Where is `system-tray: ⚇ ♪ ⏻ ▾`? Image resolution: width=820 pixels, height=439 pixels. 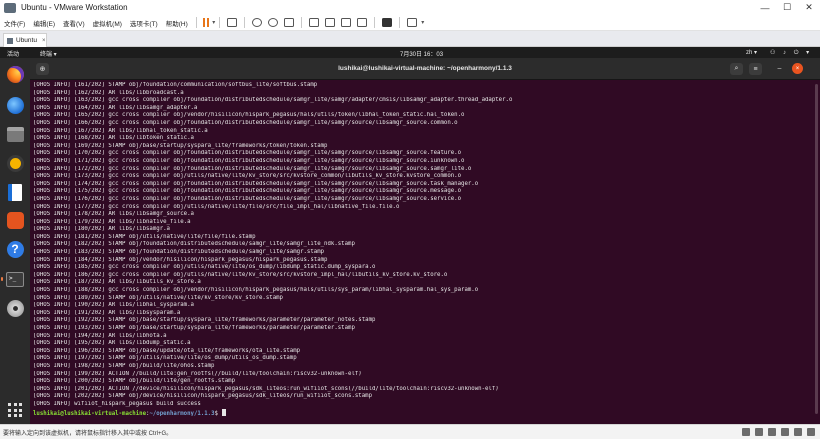 system-tray: ⚇ ♪ ⏻ ▾ is located at coordinates (791, 53).